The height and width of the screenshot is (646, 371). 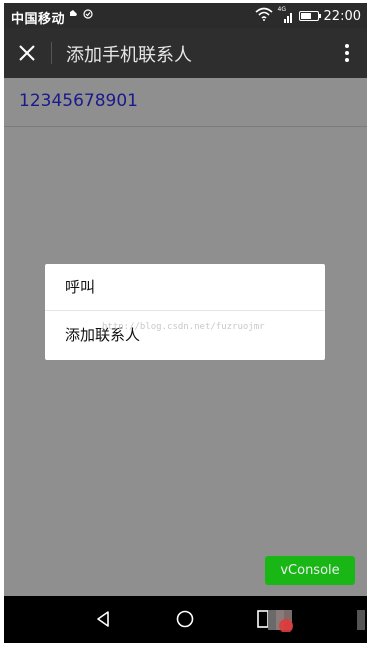 What do you see at coordinates (73, 15) in the screenshot?
I see `cloud-icon` at bounding box center [73, 15].